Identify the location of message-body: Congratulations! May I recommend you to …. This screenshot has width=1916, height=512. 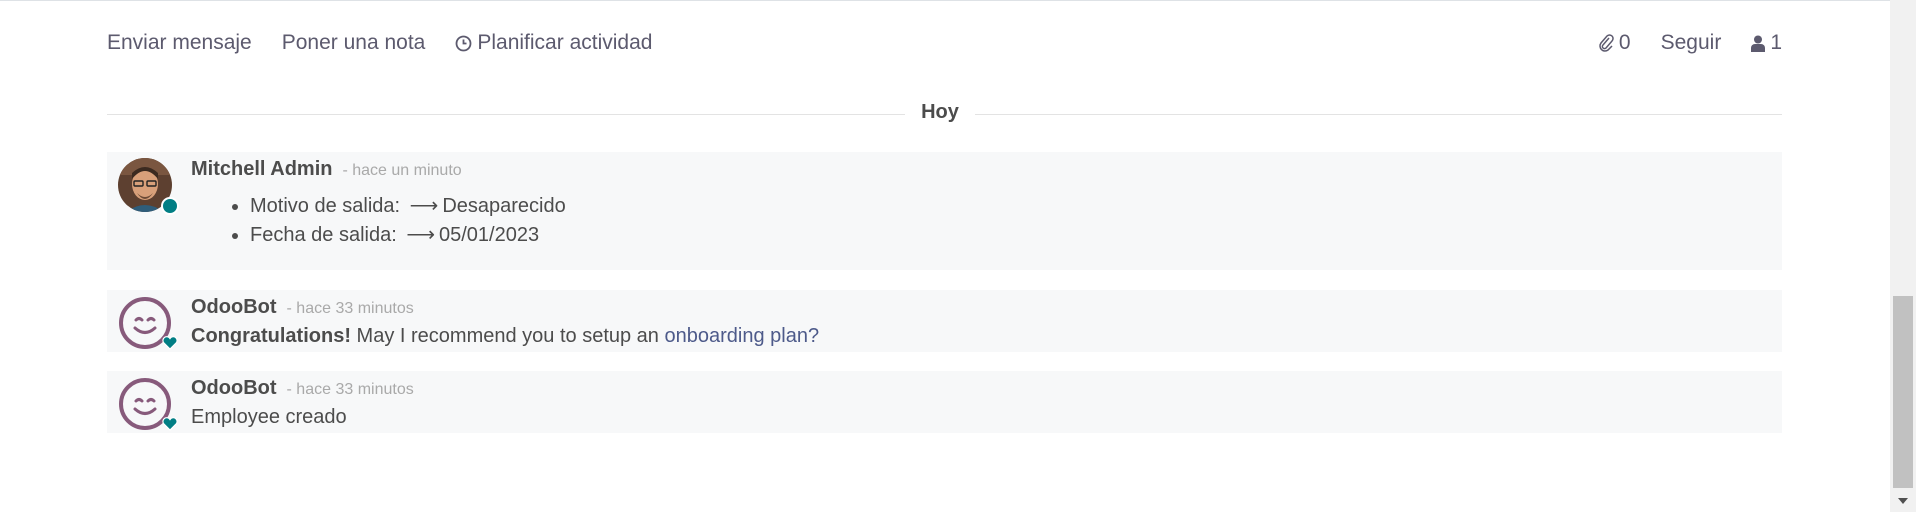
(505, 336).